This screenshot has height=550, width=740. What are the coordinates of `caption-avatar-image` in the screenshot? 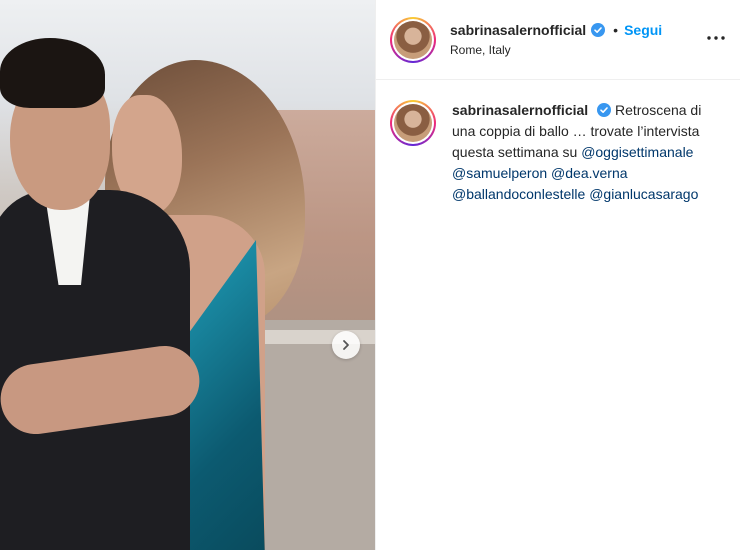 It's located at (413, 123).